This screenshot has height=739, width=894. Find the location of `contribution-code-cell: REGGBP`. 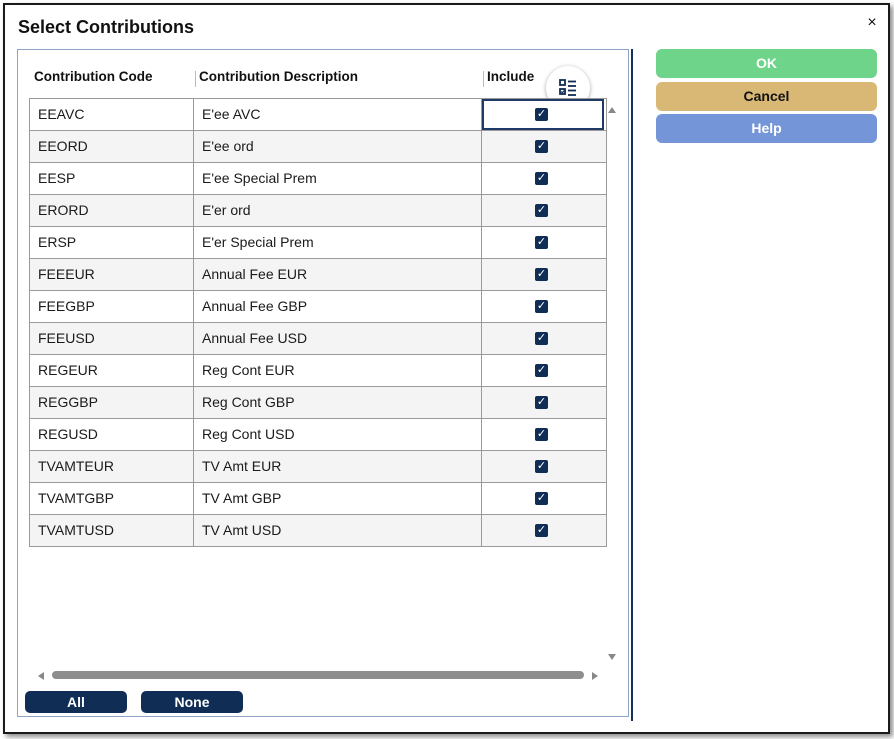

contribution-code-cell: REGGBP is located at coordinates (112, 402).